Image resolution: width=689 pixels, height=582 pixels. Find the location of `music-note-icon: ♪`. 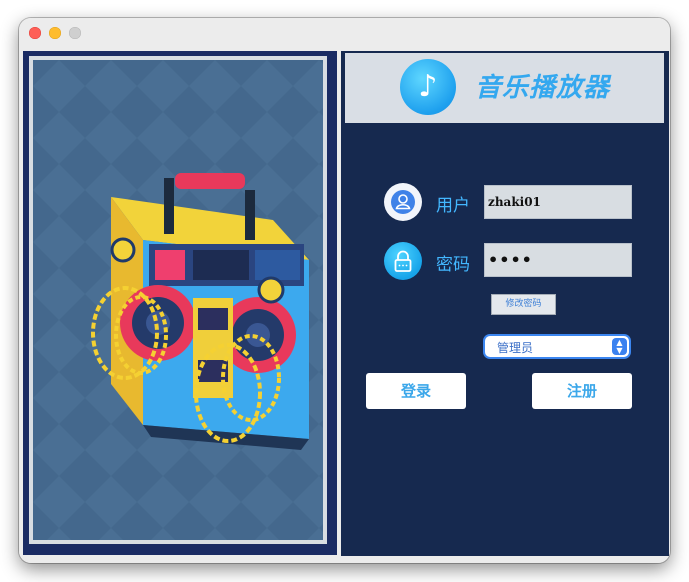

music-note-icon: ♪ is located at coordinates (428, 86).